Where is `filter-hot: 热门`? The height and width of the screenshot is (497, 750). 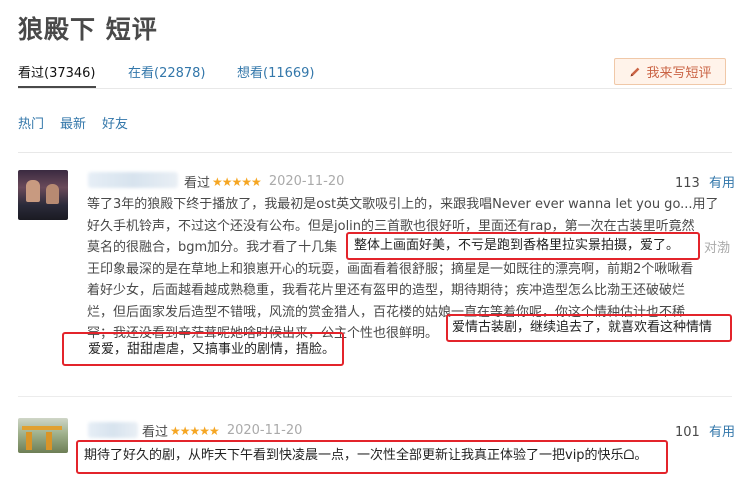 filter-hot: 热门 is located at coordinates (31, 122).